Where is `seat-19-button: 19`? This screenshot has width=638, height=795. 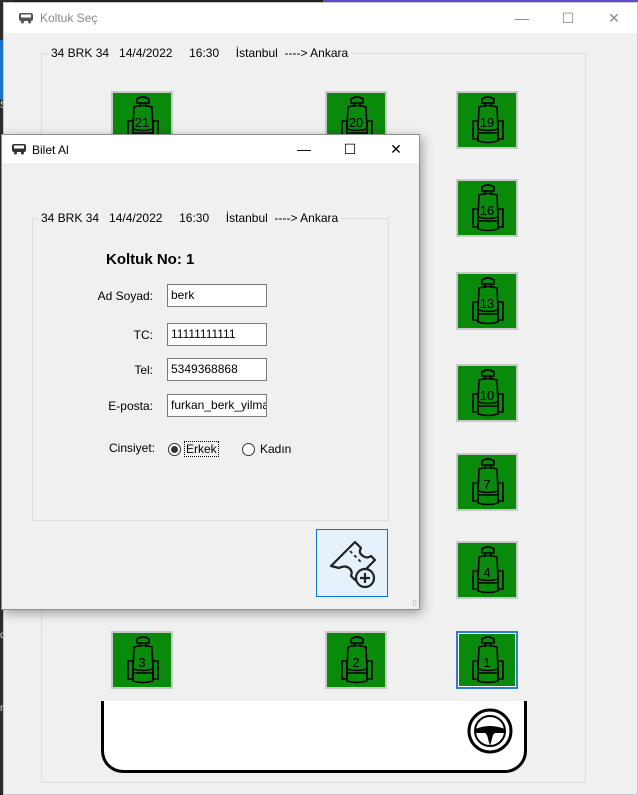
seat-19-button: 19 is located at coordinates (487, 120).